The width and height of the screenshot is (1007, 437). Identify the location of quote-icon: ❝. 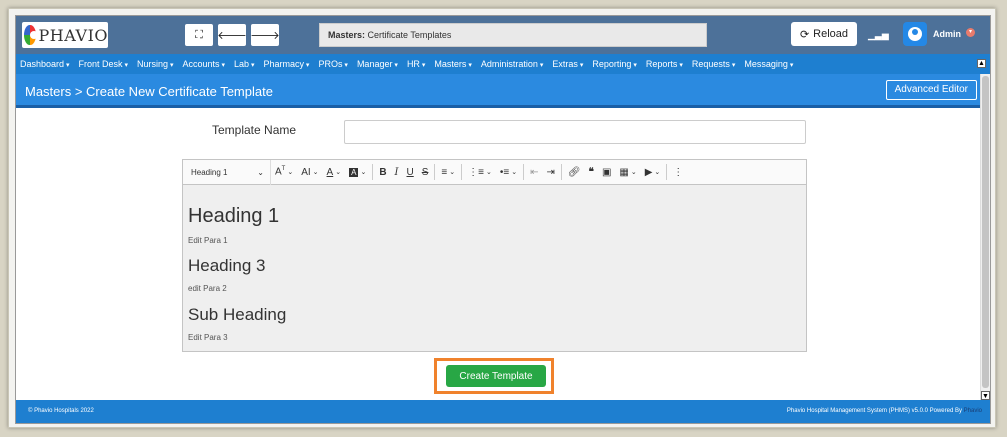
(591, 172).